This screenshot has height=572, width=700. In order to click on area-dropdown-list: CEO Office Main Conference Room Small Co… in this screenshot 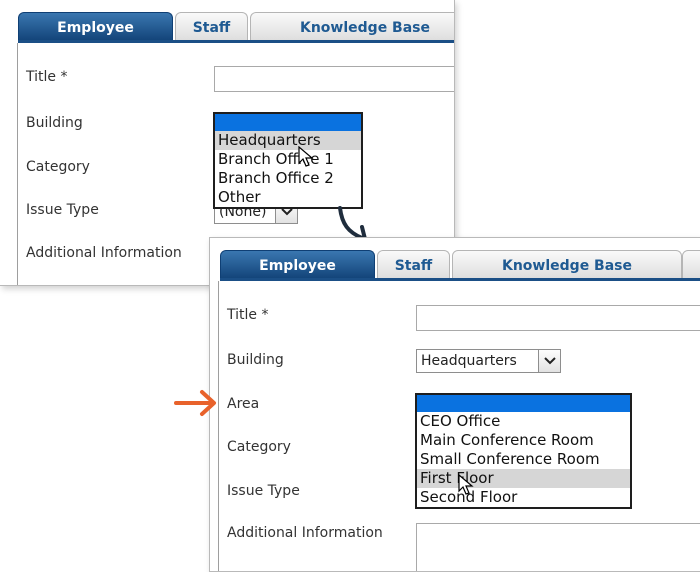, I will do `click(523, 451)`.